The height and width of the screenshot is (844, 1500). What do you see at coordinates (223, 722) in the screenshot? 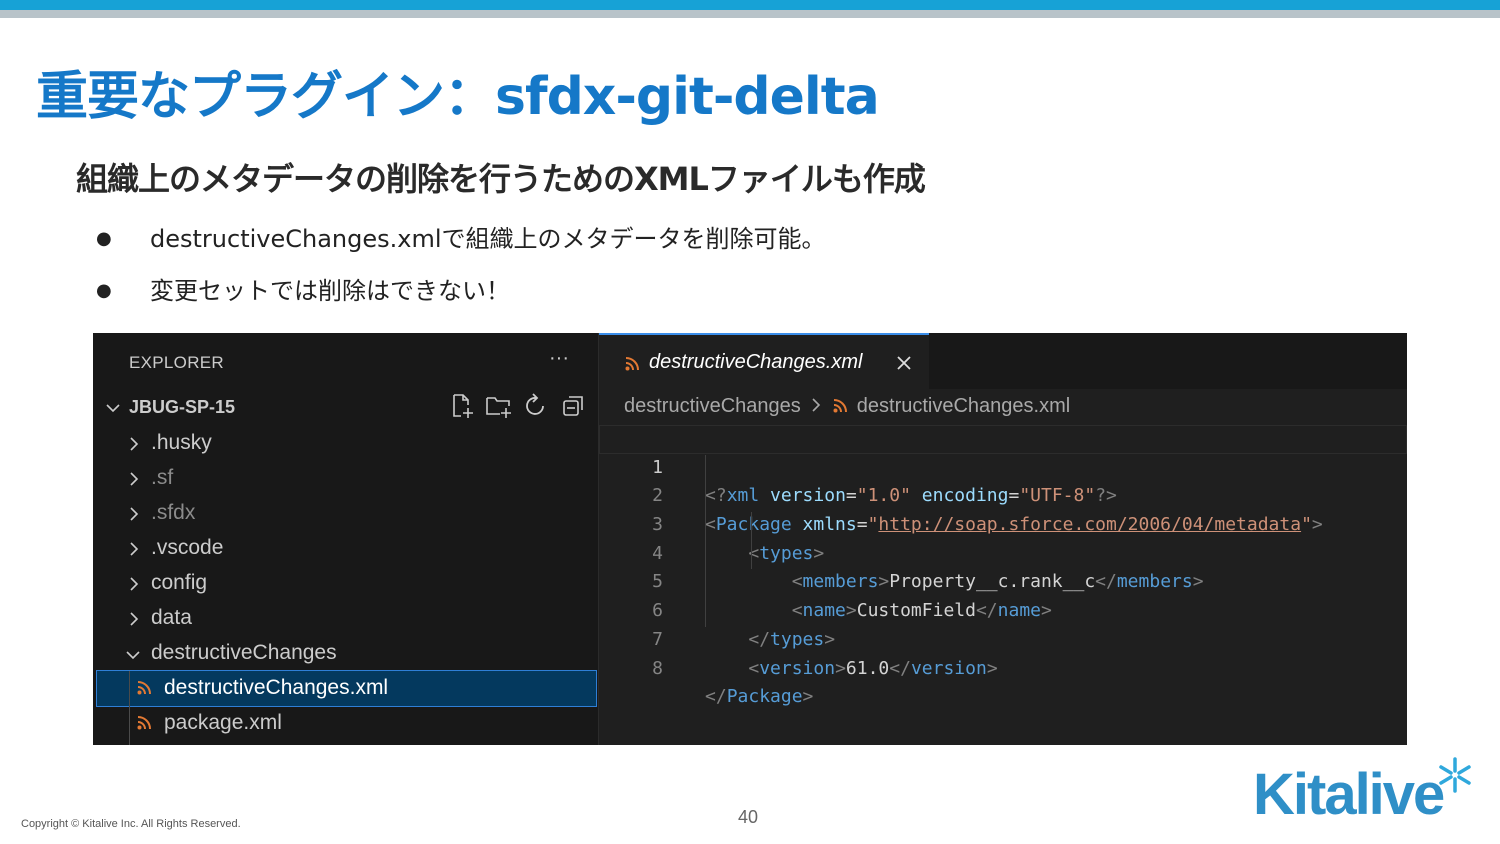
I see `tree-item-label: package.xml` at bounding box center [223, 722].